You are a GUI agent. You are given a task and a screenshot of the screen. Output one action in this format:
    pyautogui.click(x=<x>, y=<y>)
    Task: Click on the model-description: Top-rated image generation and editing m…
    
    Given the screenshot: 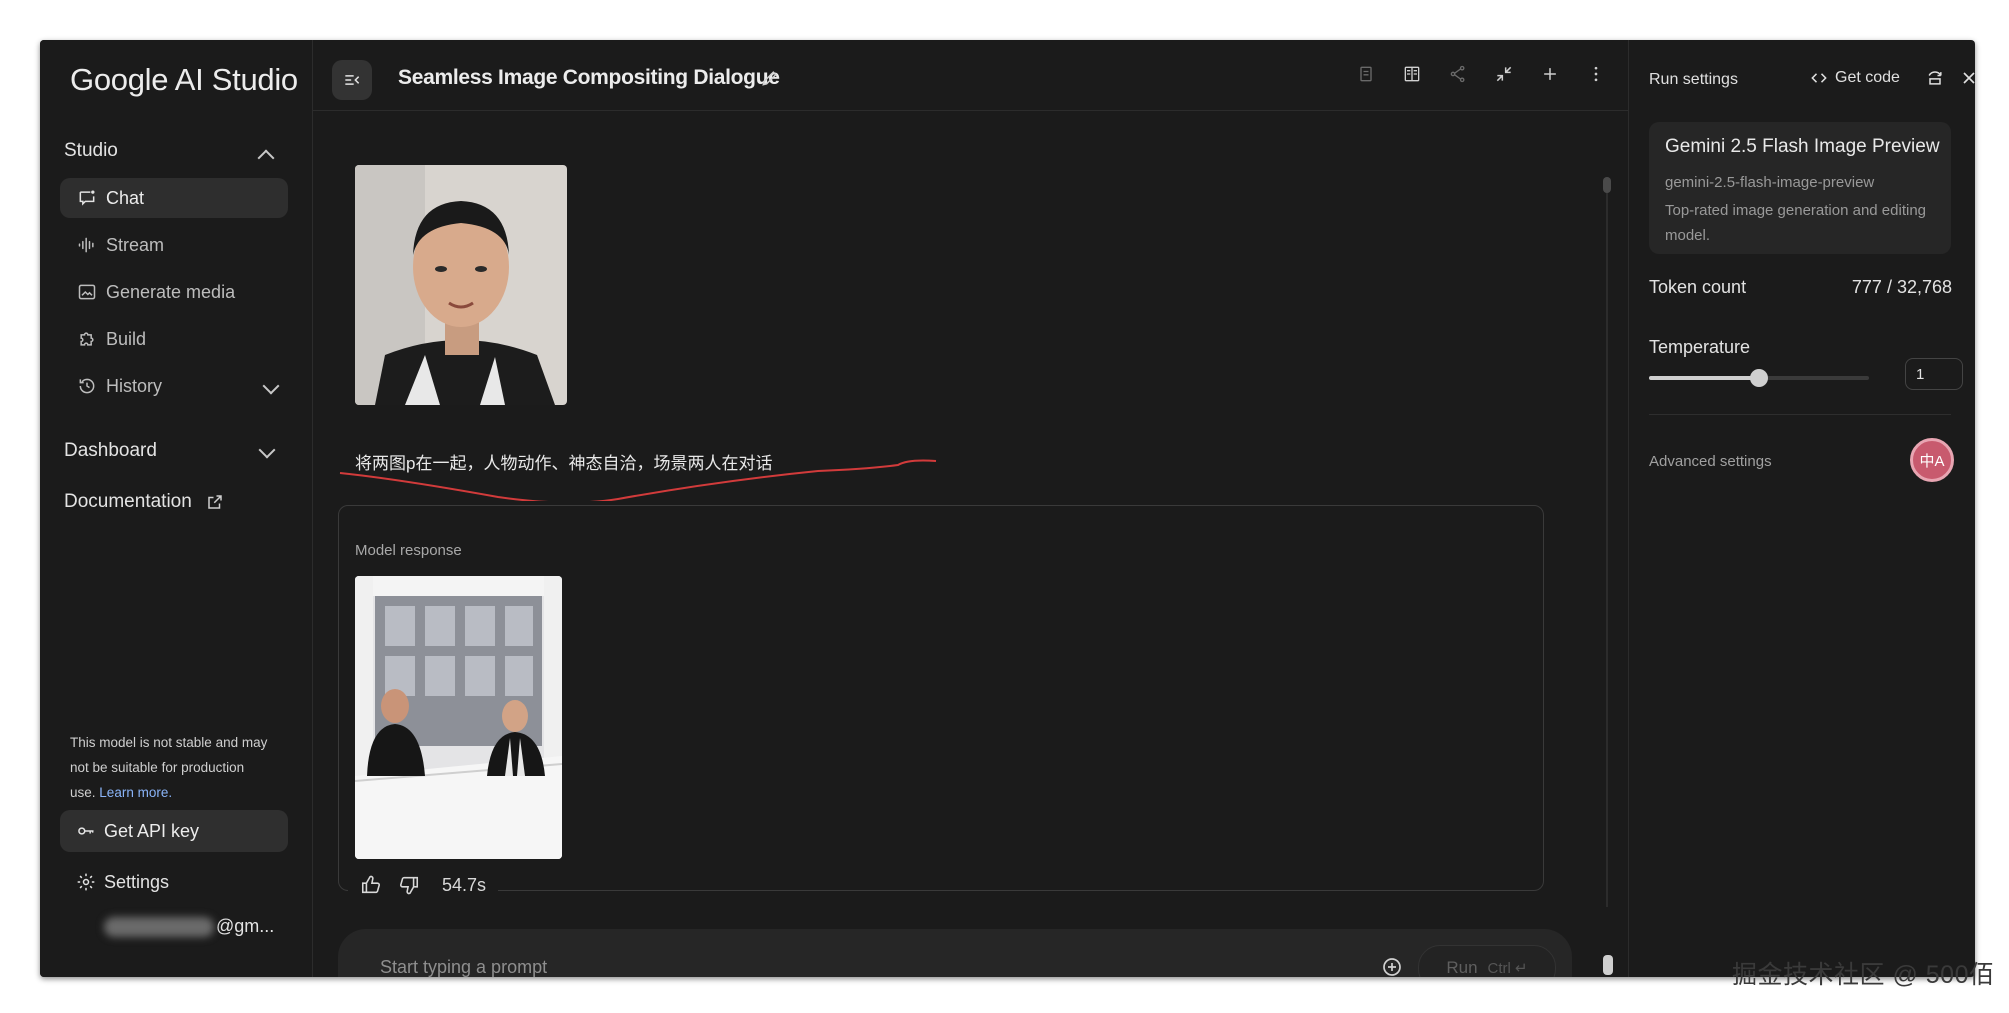 What is the action you would take?
    pyautogui.click(x=1796, y=223)
    